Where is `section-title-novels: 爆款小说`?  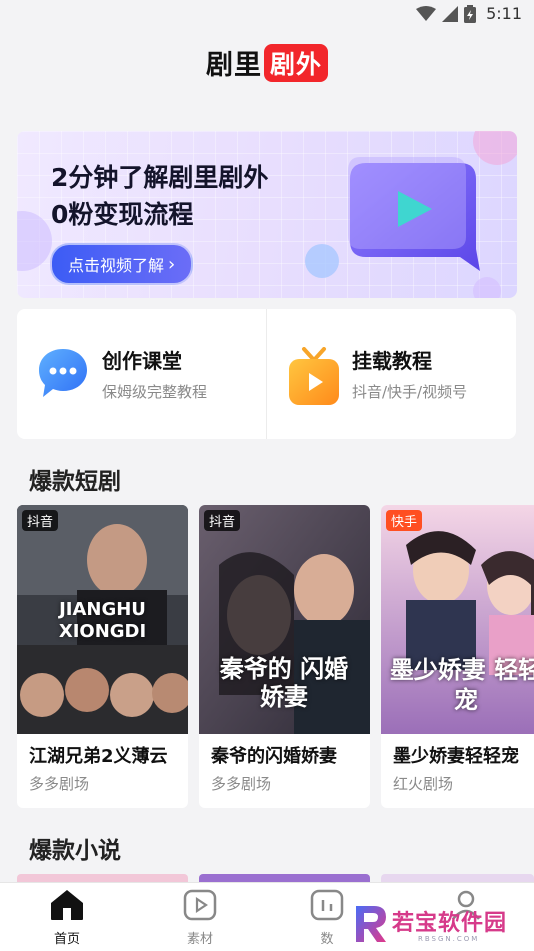 section-title-novels: 爆款小说 is located at coordinates (75, 851).